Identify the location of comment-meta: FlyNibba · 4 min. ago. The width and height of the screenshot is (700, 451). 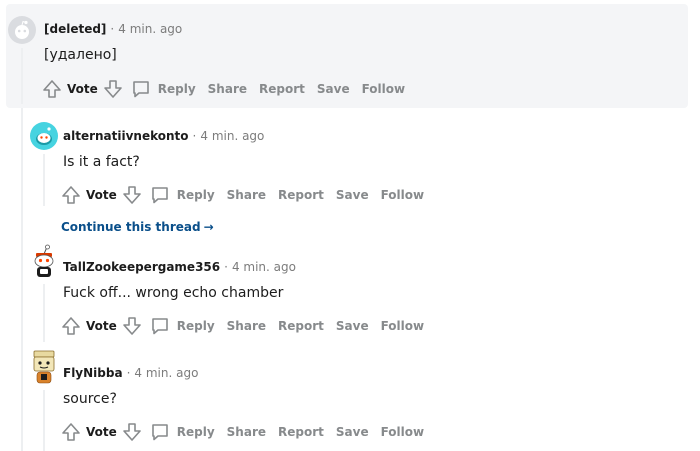
(130, 373).